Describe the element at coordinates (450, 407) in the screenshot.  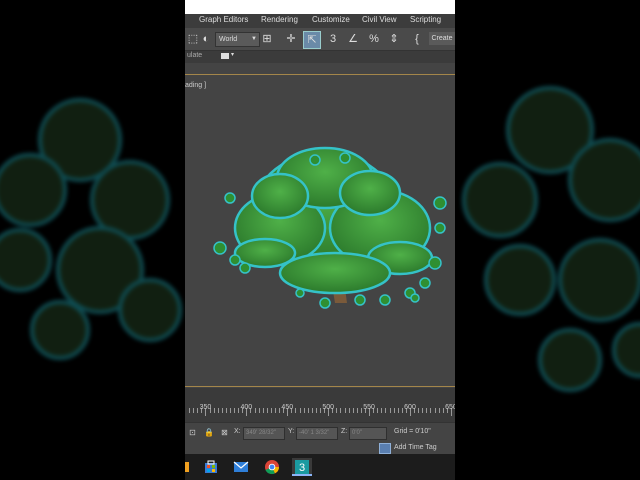
I see `timeline-tick-label: 650` at that location.